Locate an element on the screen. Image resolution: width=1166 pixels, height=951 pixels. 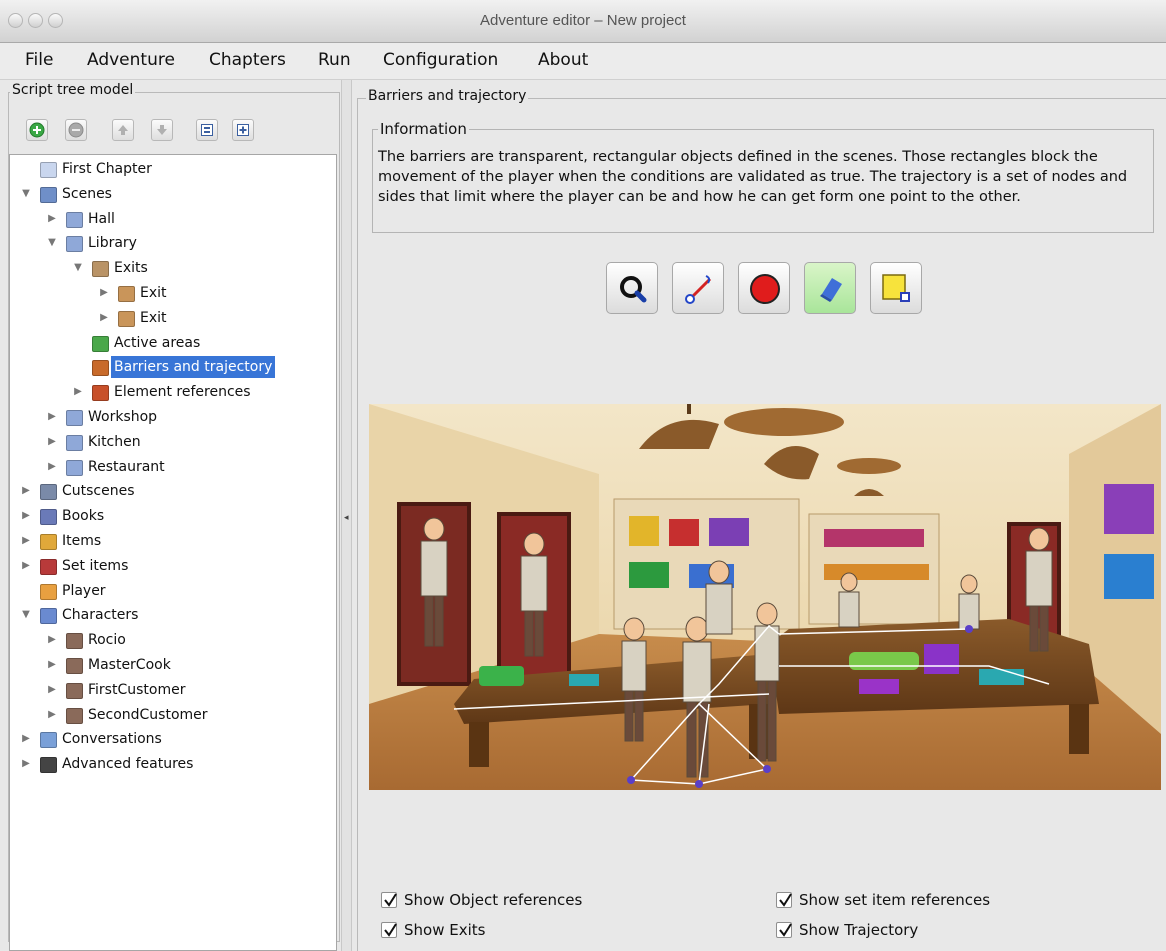
tree-node-label: Element references is located at coordinates (182, 392).